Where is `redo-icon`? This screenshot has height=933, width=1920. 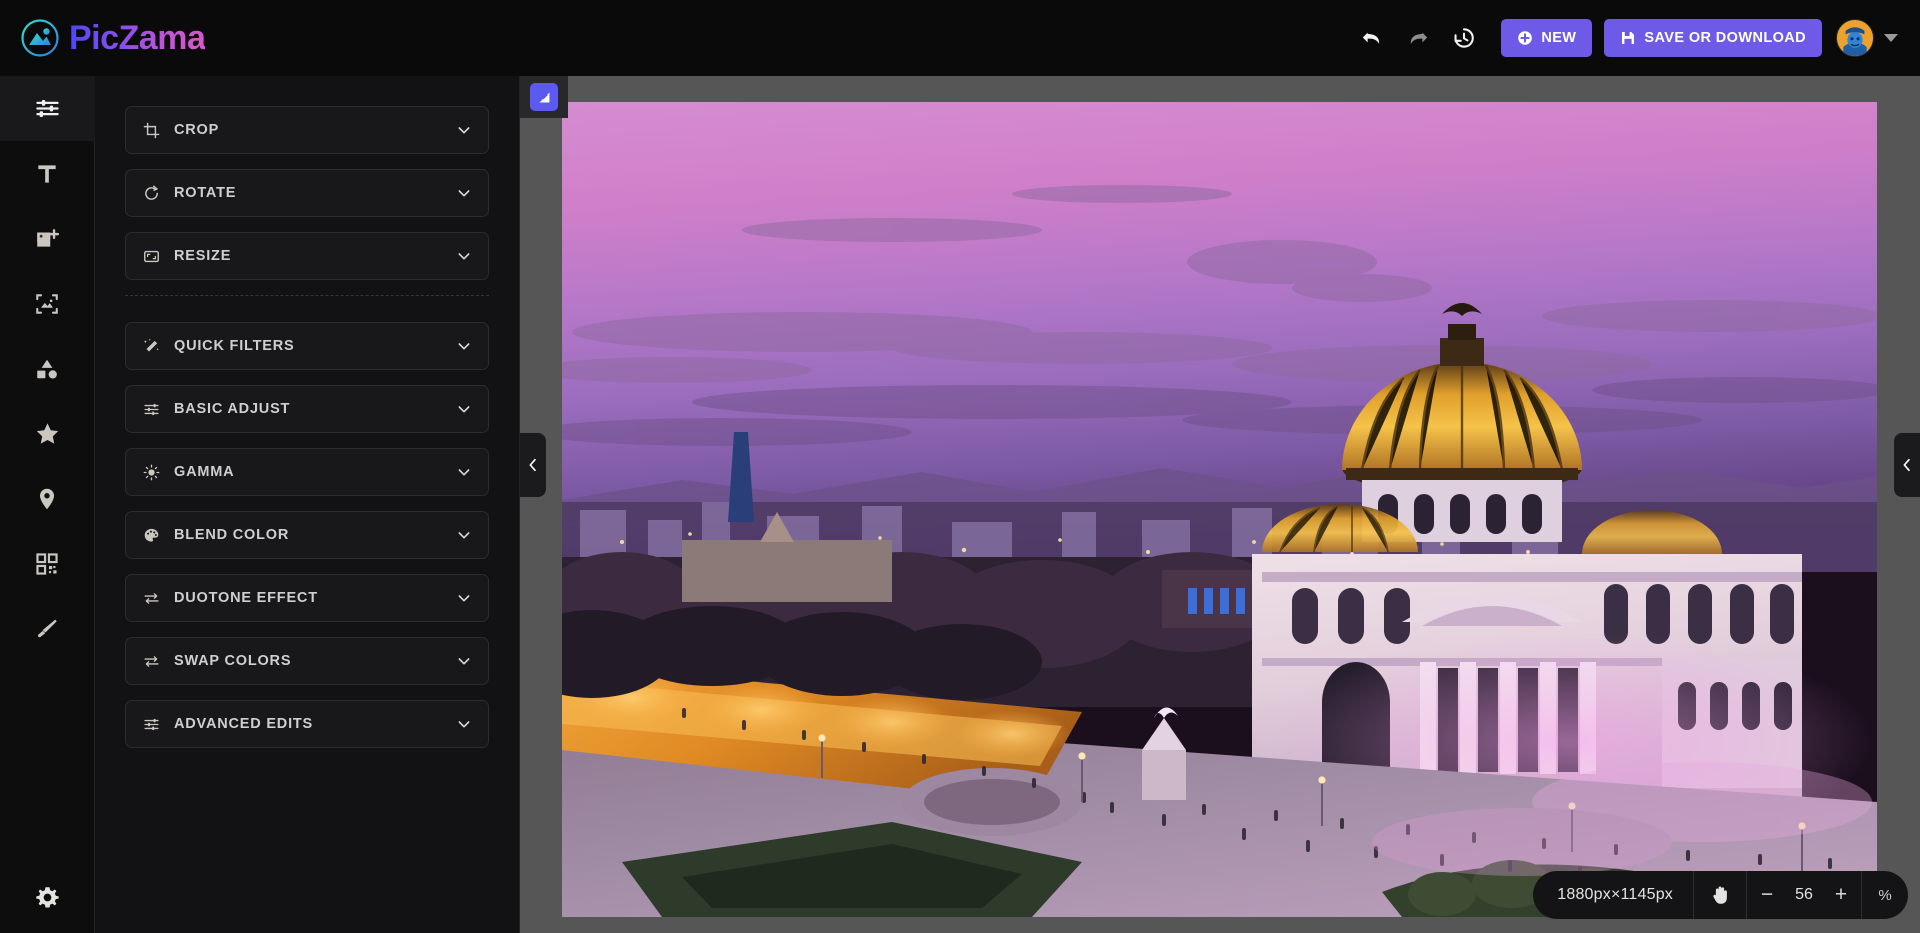
redo-icon is located at coordinates (1419, 38).